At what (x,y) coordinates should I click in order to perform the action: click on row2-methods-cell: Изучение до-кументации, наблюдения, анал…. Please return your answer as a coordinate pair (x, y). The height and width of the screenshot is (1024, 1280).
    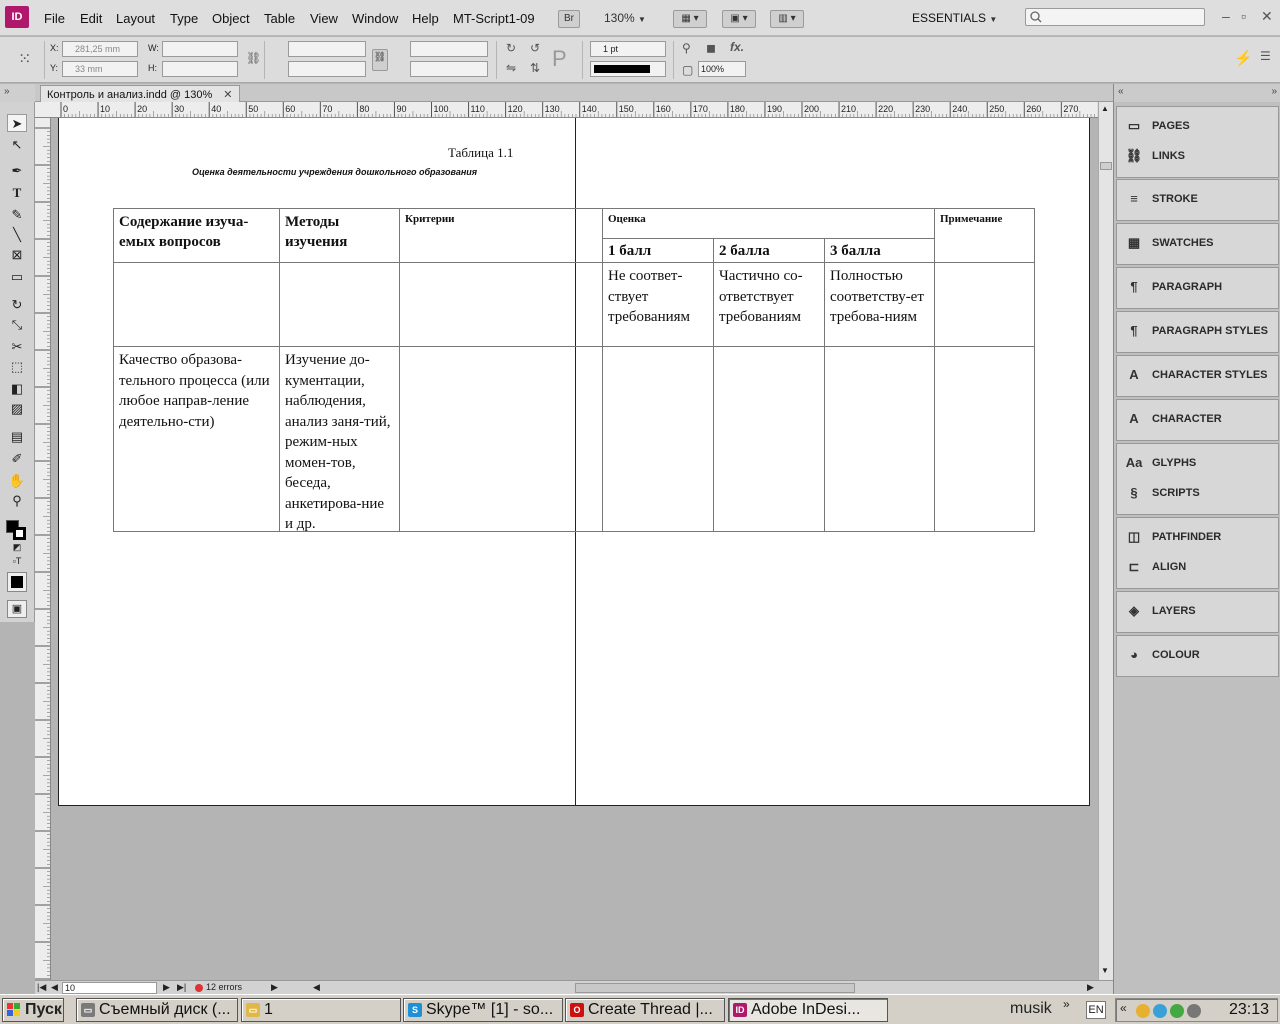
    Looking at the image, I should click on (339, 439).